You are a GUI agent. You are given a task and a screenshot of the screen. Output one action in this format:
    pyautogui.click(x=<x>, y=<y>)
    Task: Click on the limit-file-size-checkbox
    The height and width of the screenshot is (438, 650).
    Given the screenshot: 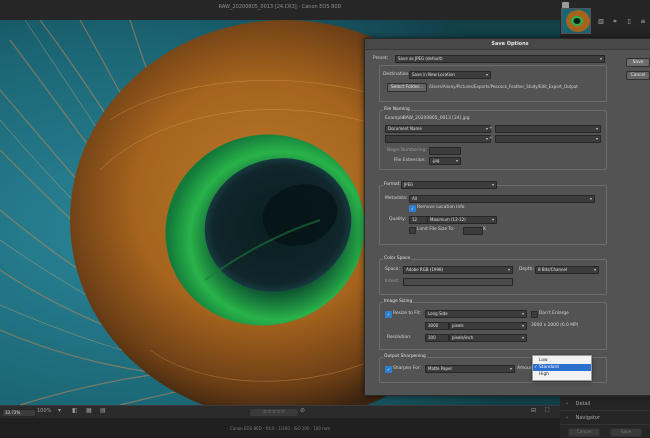 What is the action you would take?
    pyautogui.click(x=412, y=230)
    